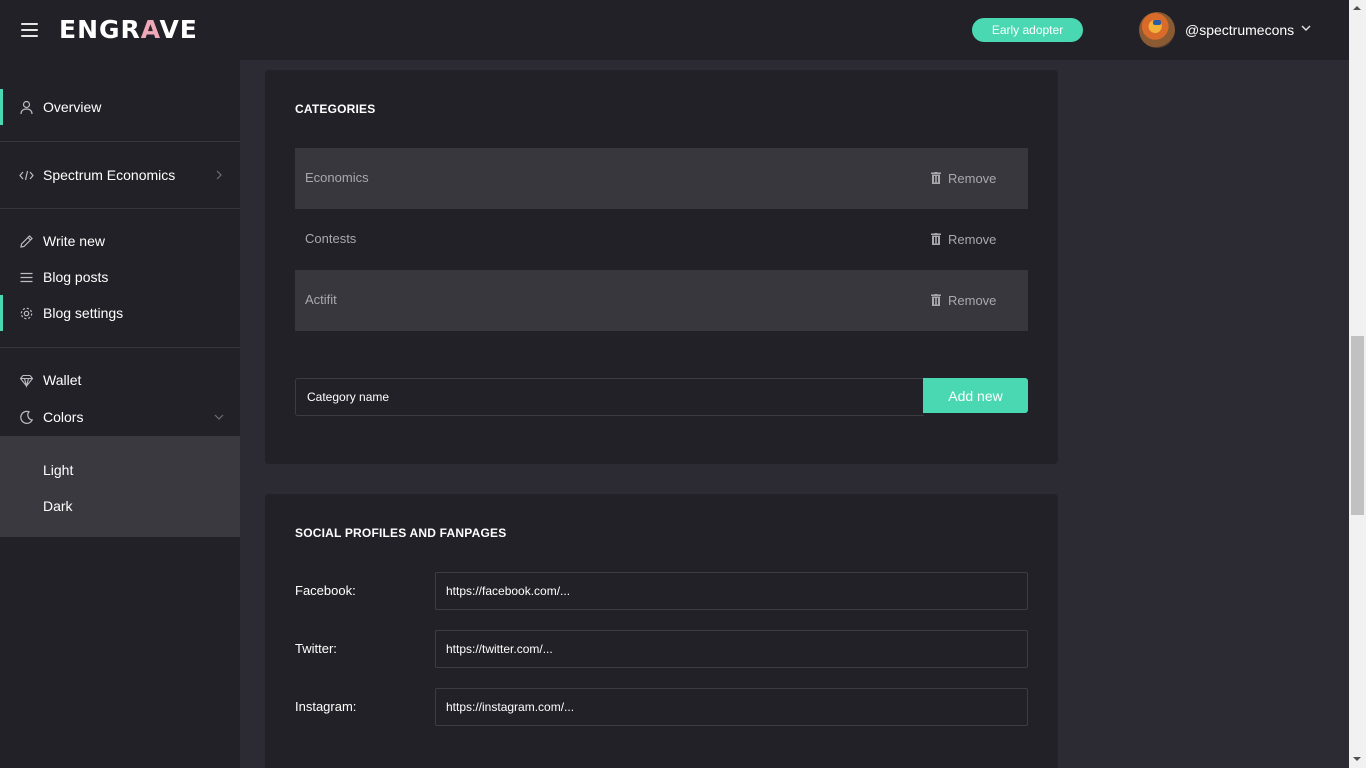 The image size is (1366, 768). Describe the element at coordinates (219, 175) in the screenshot. I see `chevron-right-icon` at that location.